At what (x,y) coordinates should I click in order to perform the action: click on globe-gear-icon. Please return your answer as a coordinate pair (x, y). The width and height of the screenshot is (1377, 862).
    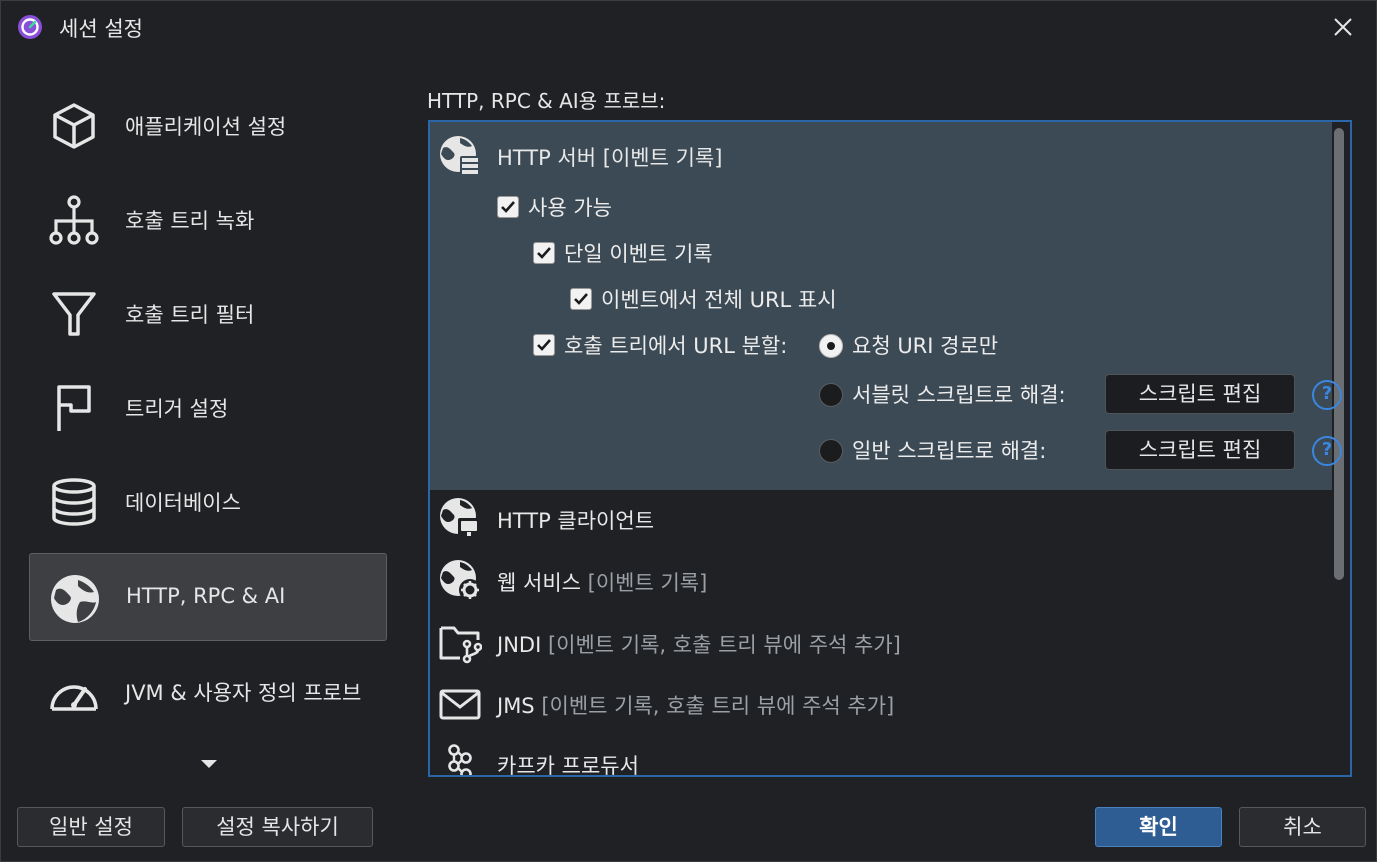
    Looking at the image, I should click on (460, 580).